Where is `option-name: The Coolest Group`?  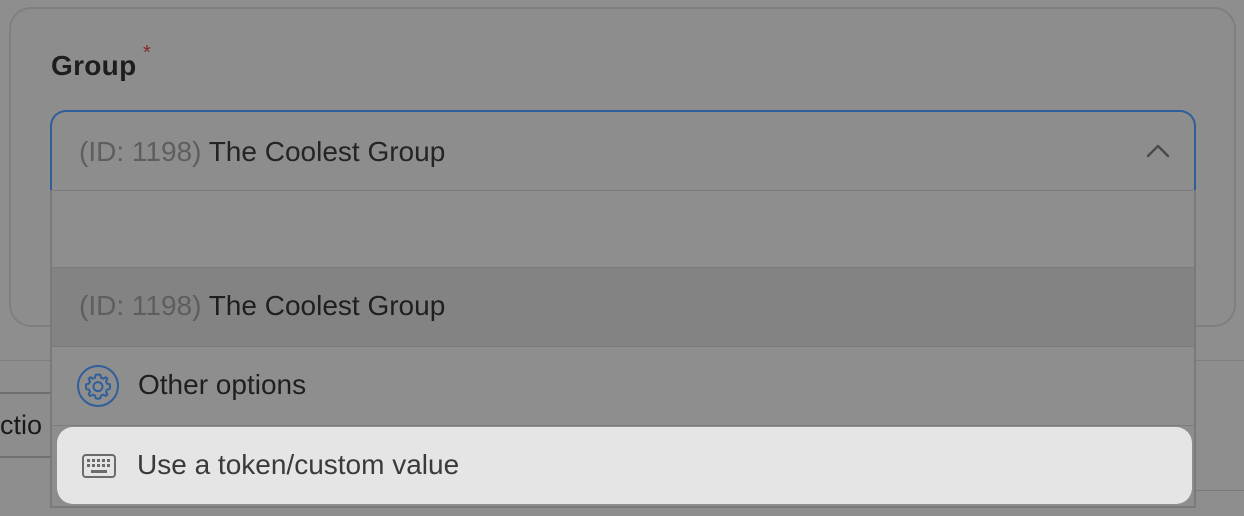
option-name: The Coolest Group is located at coordinates (327, 305).